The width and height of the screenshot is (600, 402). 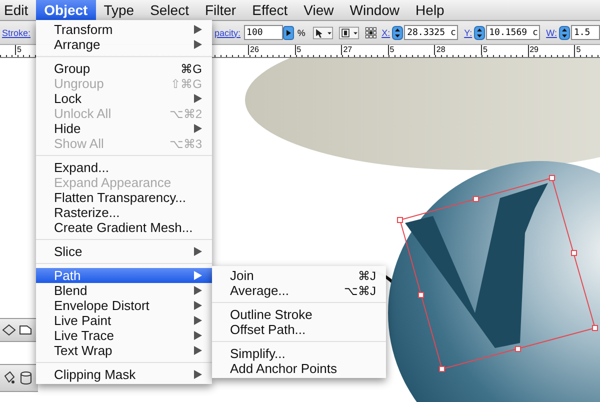 What do you see at coordinates (26, 378) in the screenshot?
I see `cylinder-icon` at bounding box center [26, 378].